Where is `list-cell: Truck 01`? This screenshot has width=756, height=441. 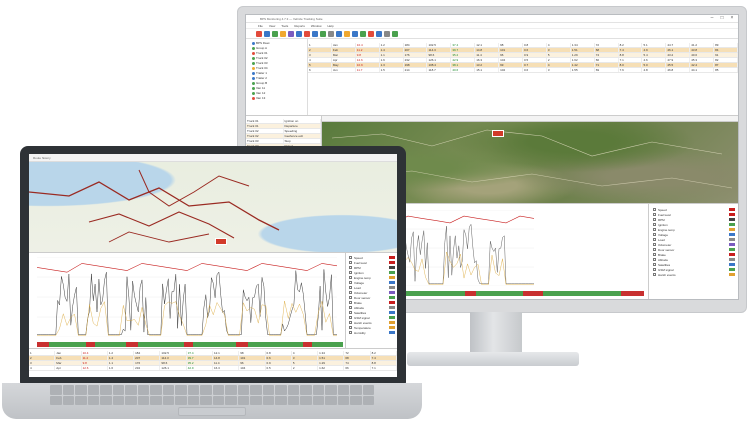 list-cell: Truck 01 is located at coordinates (265, 121).